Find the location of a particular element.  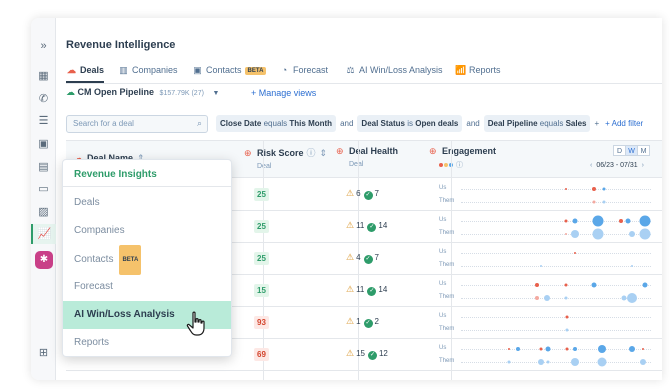

warning-count: 4 is located at coordinates (358, 257).